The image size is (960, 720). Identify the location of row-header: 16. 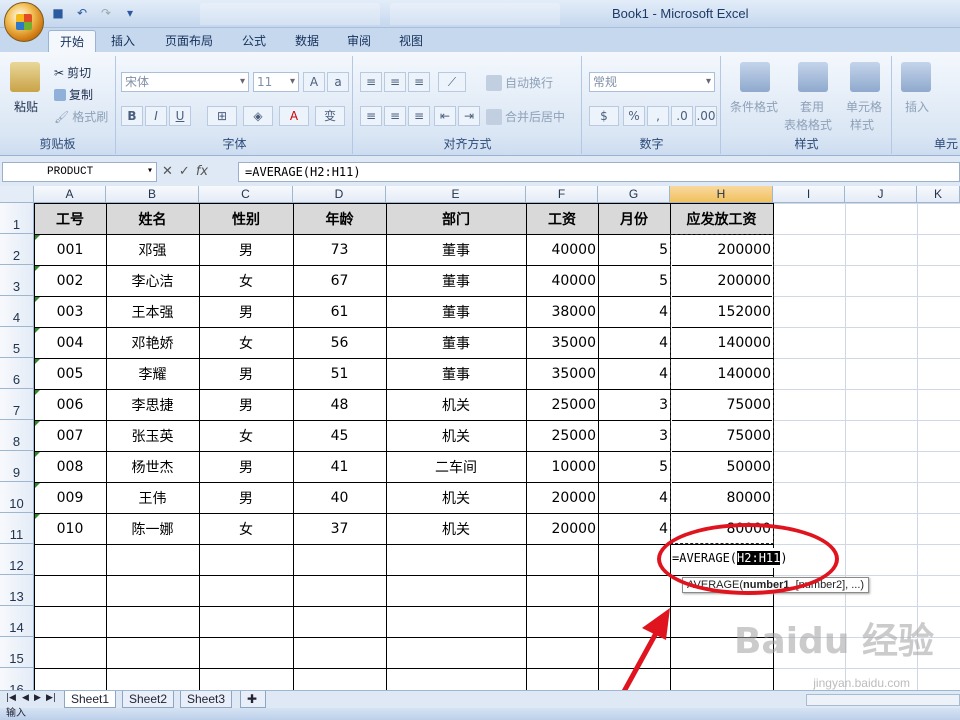
(17, 679).